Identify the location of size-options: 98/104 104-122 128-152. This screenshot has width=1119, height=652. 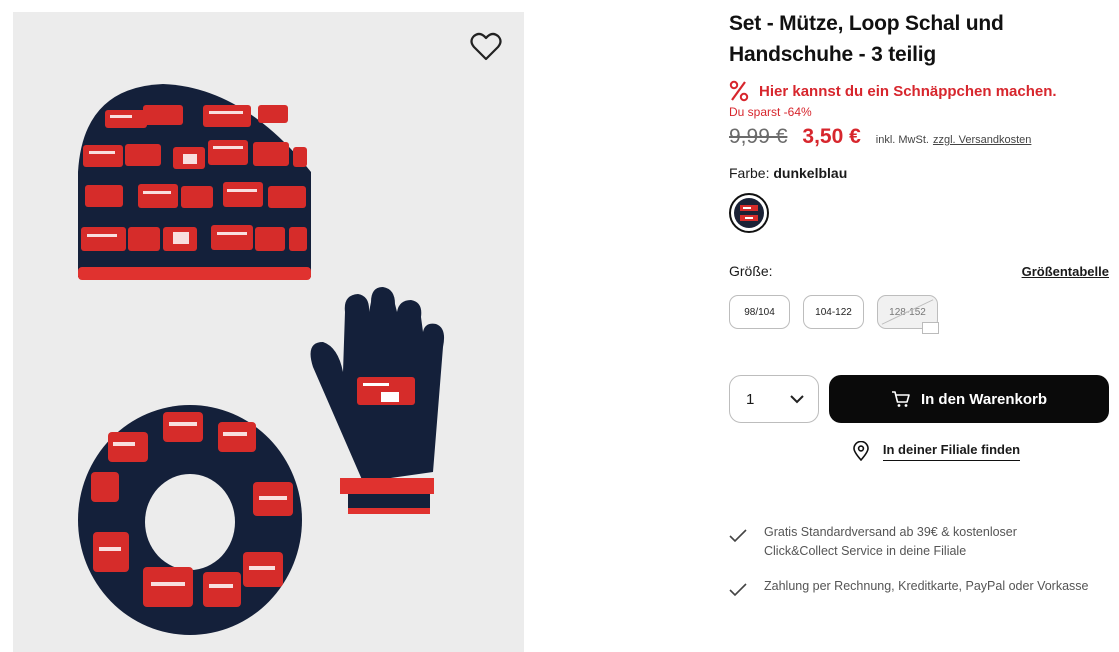
(919, 314).